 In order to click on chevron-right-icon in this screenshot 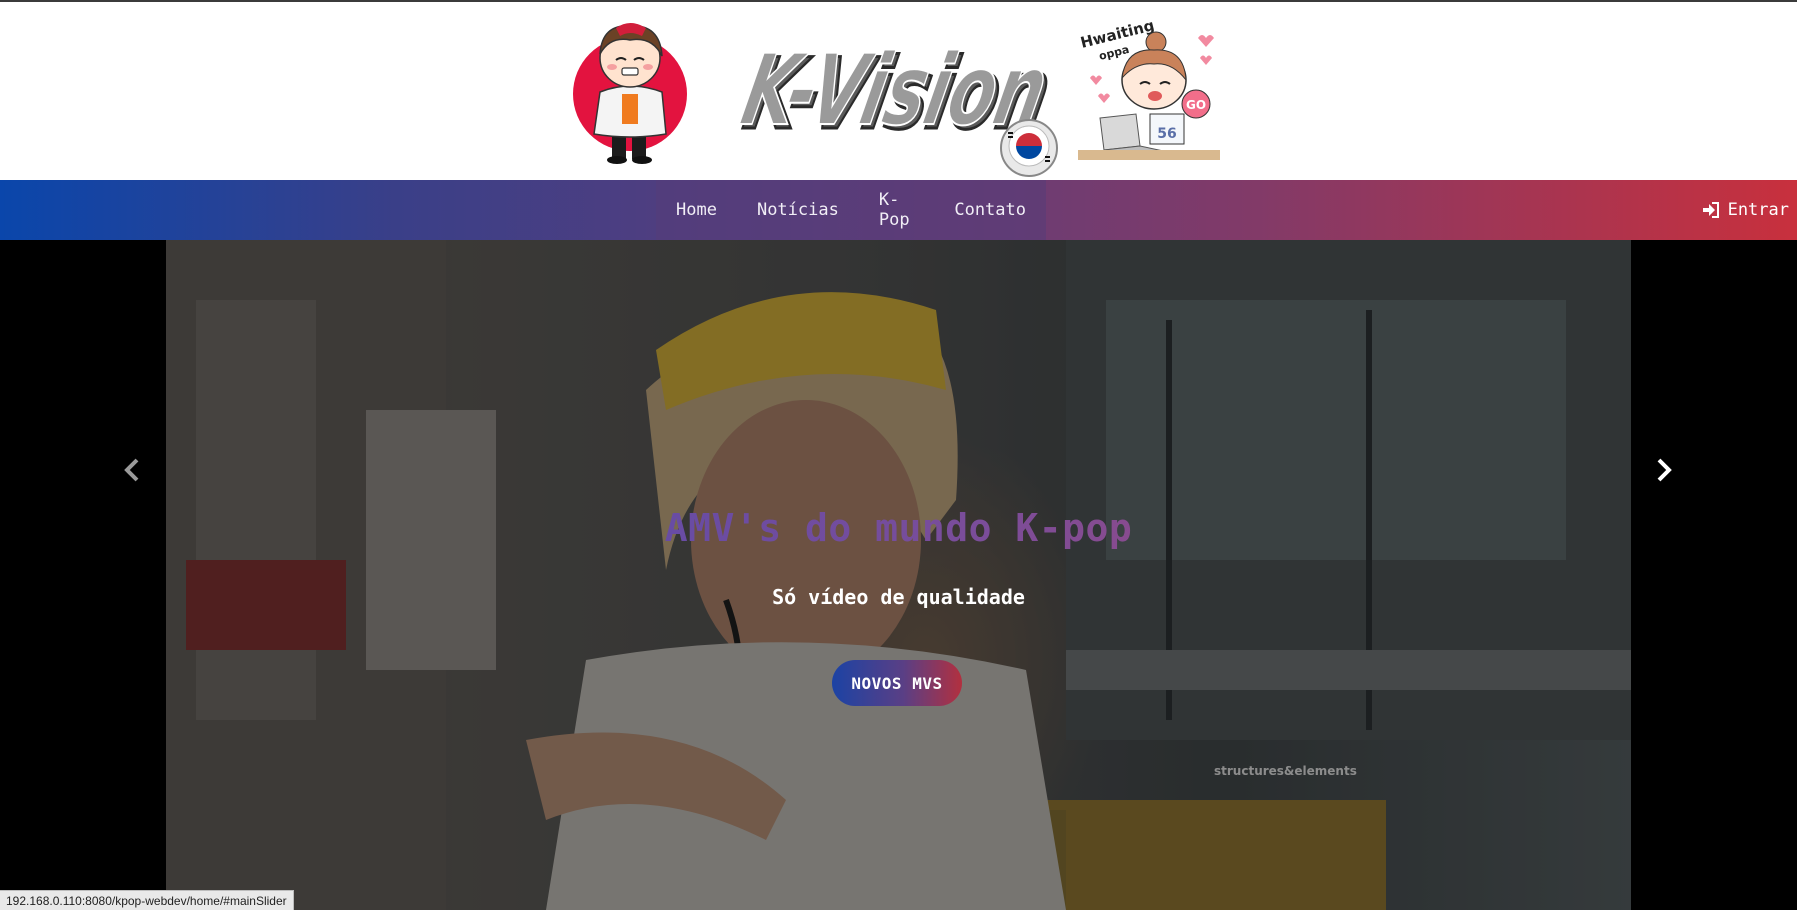, I will do `click(1664, 470)`.